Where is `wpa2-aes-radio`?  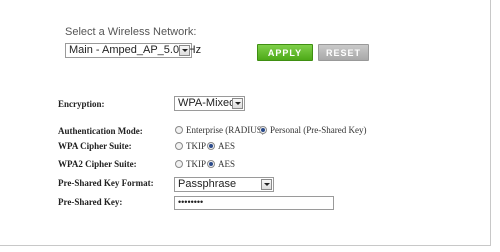
wpa2-aes-radio is located at coordinates (211, 164).